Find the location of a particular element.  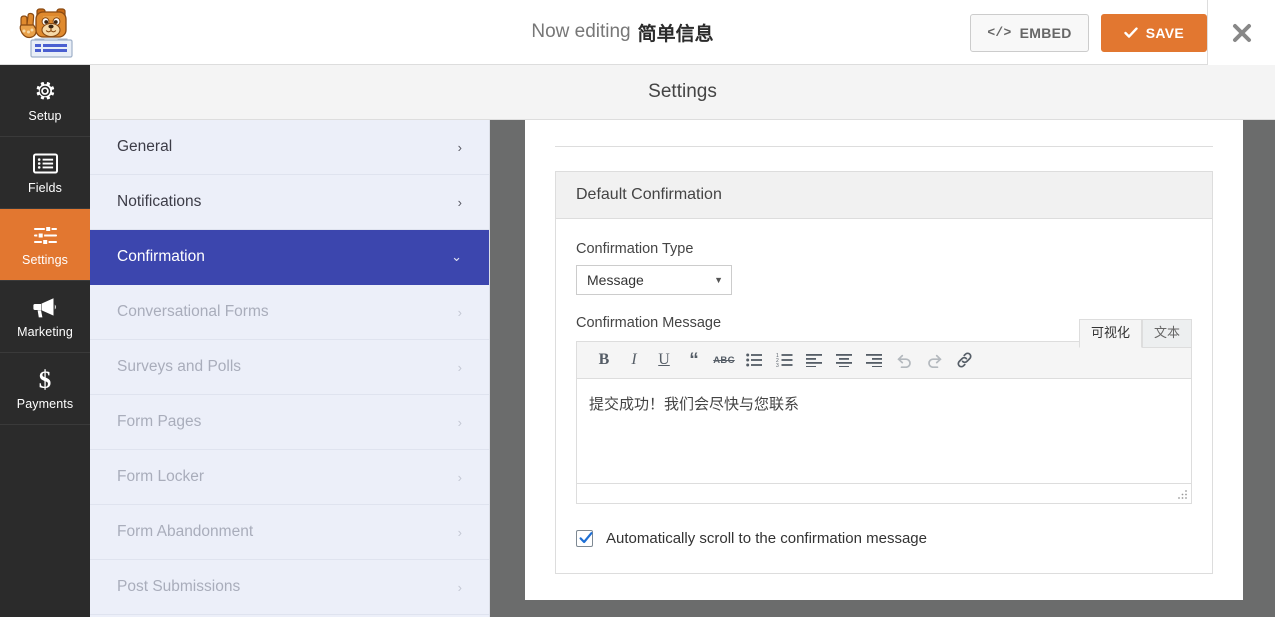

close-icon is located at coordinates (1241, 32).